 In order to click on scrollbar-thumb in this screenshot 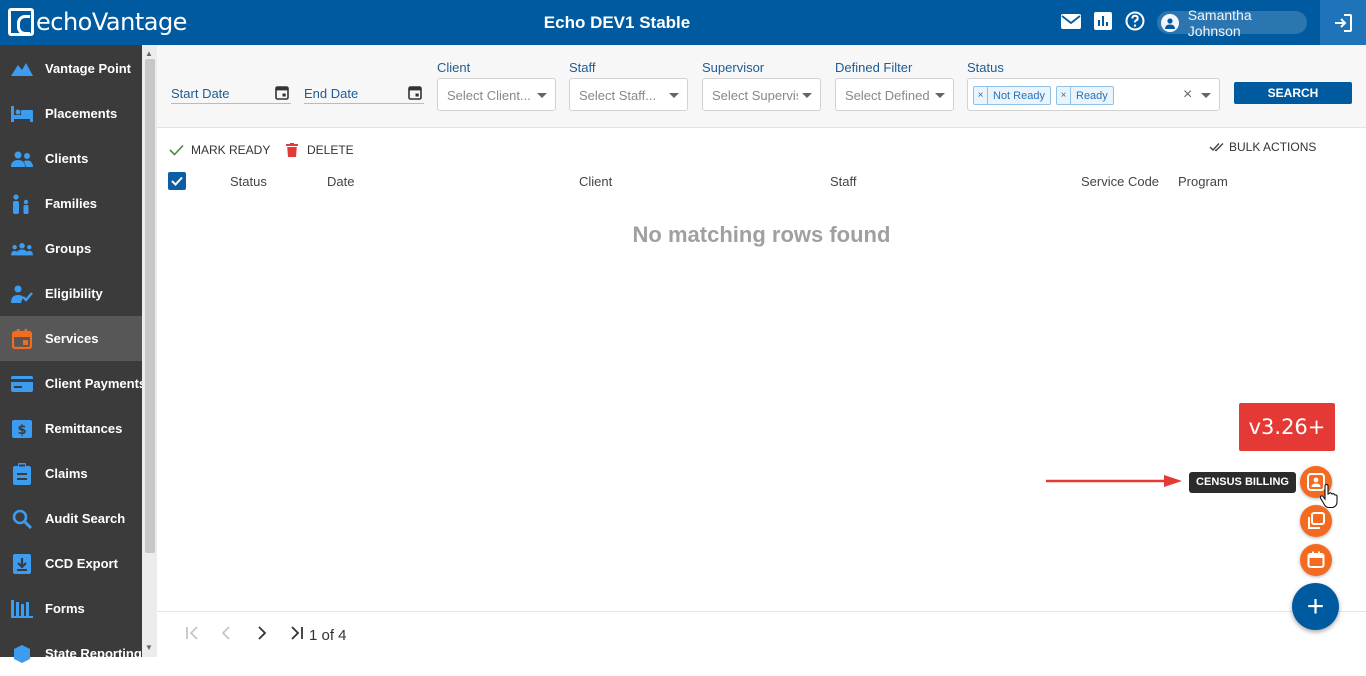, I will do `click(150, 306)`.